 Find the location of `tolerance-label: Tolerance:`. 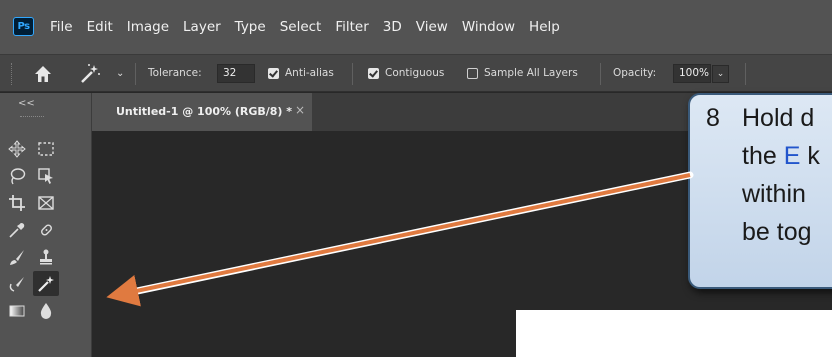

tolerance-label: Tolerance: is located at coordinates (175, 73).